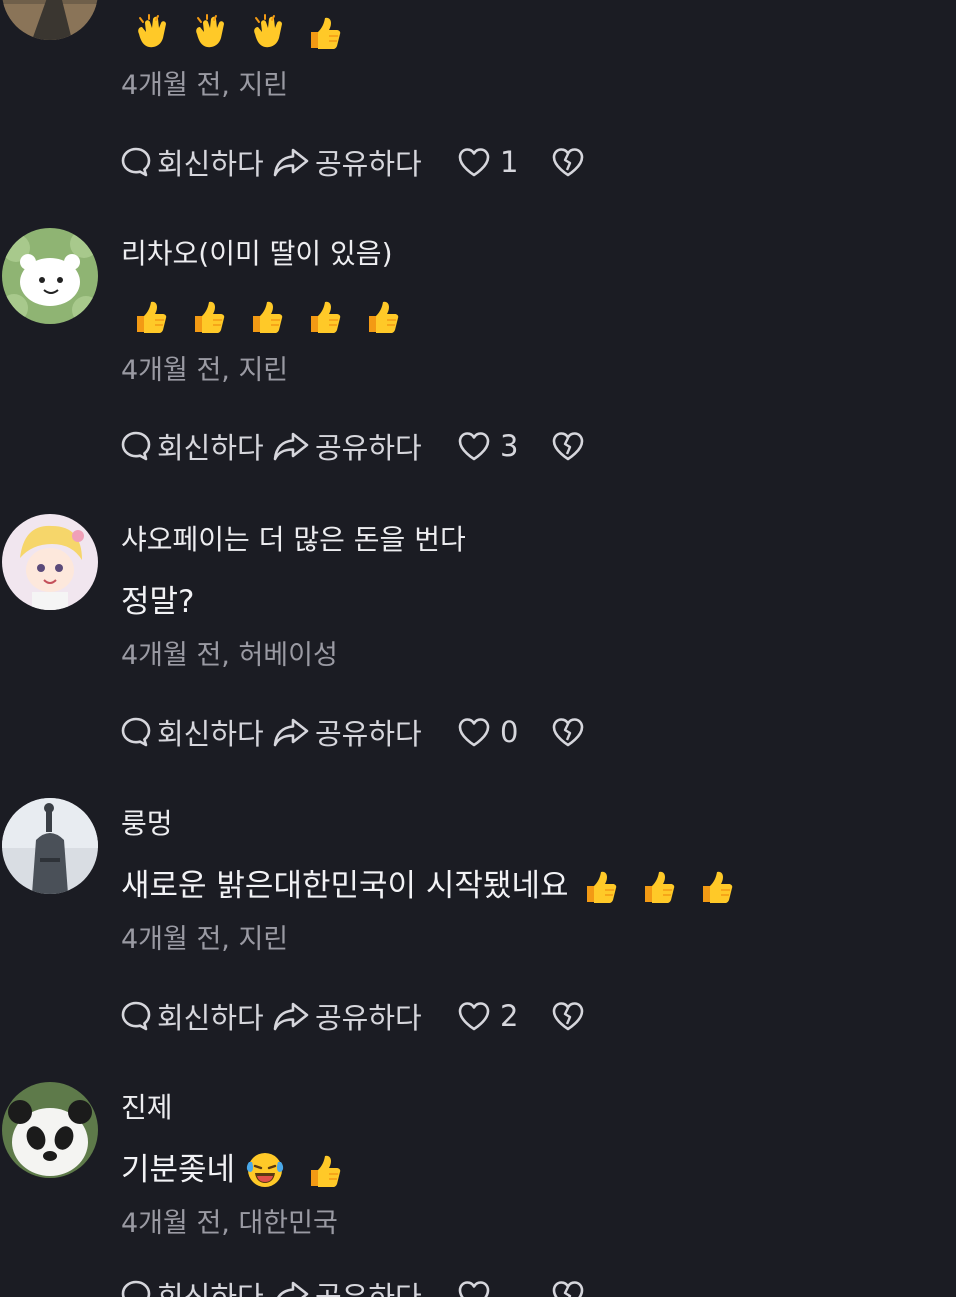  What do you see at coordinates (147, 1108) in the screenshot?
I see `comment-username: 진제` at bounding box center [147, 1108].